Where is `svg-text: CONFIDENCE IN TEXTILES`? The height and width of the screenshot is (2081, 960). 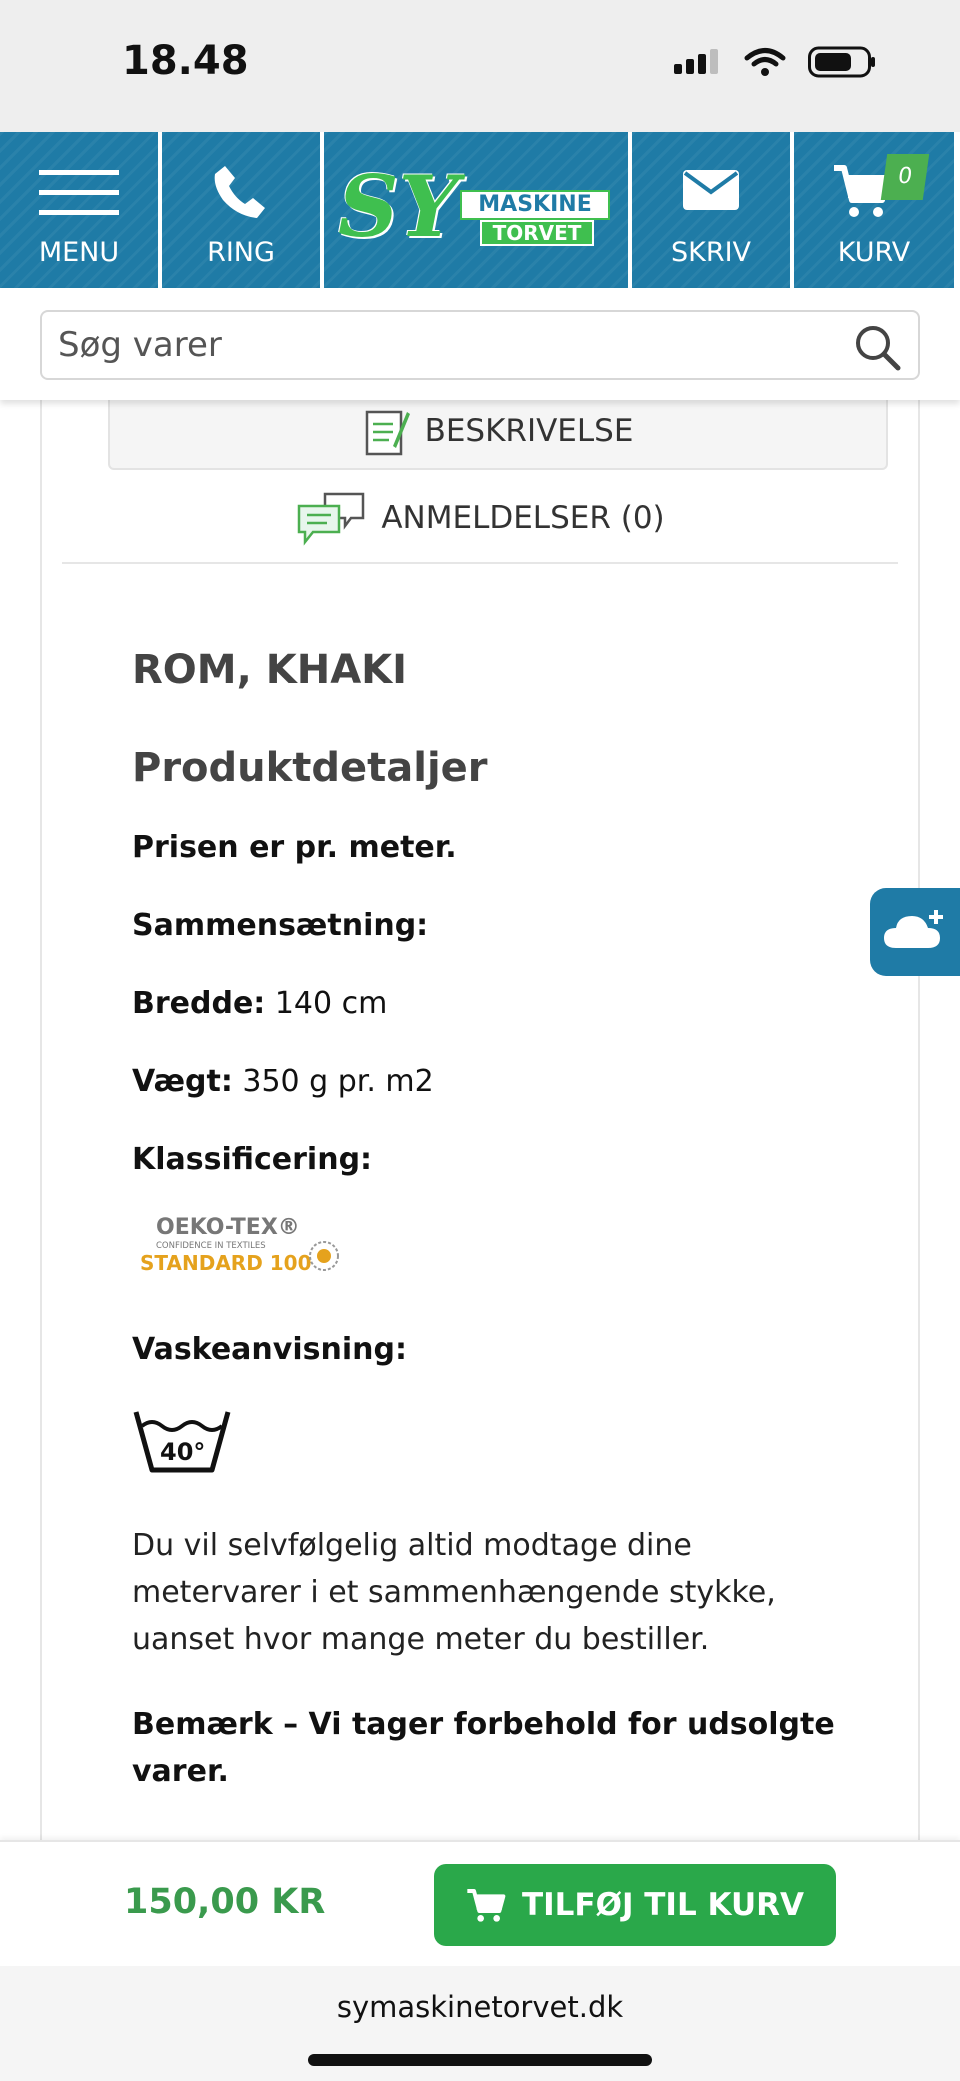 svg-text: CONFIDENCE IN TEXTILES is located at coordinates (211, 1246).